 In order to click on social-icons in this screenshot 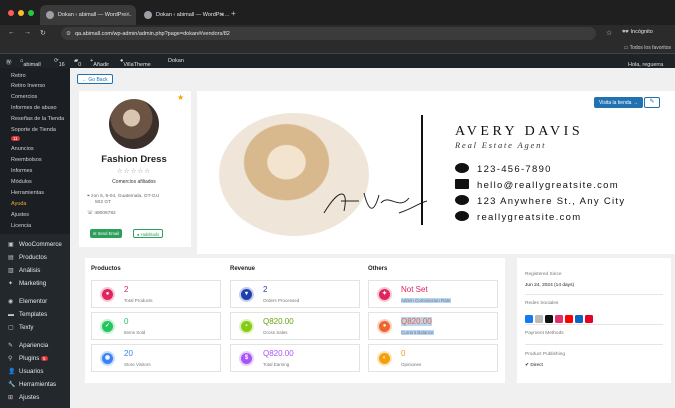, I will do `click(560, 319)`.